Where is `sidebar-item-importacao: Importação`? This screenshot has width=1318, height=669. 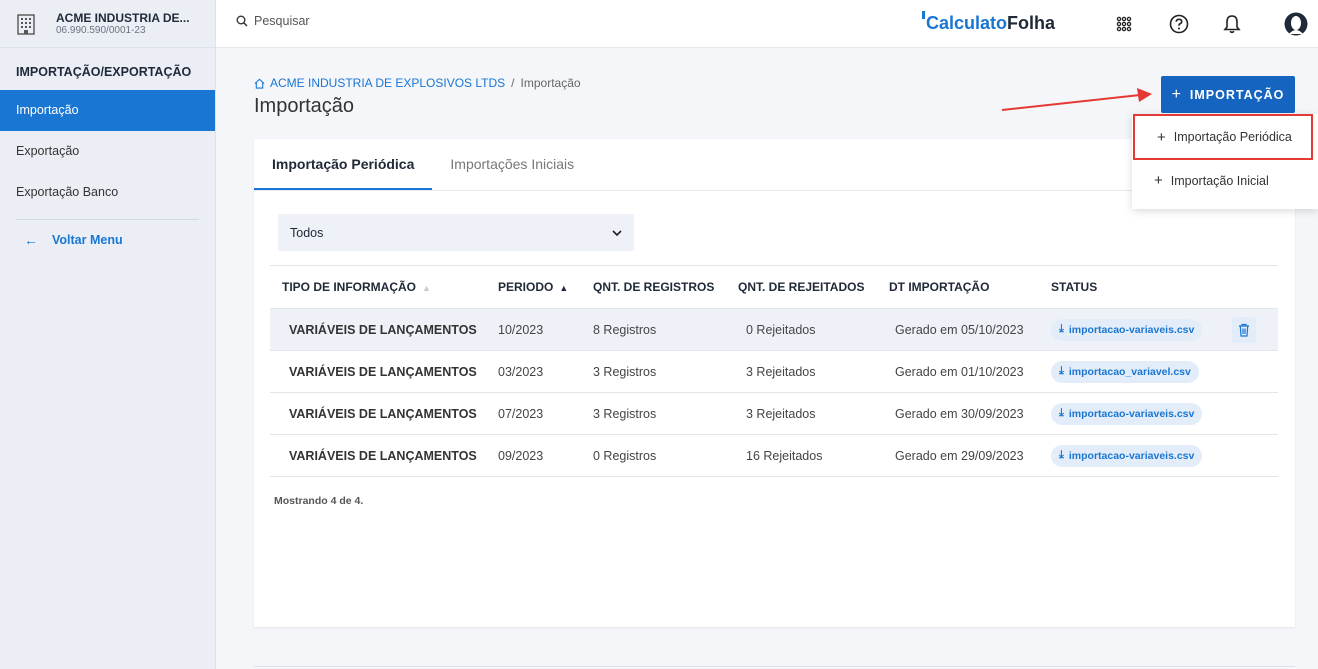
sidebar-item-importacao: Importação is located at coordinates (107, 110).